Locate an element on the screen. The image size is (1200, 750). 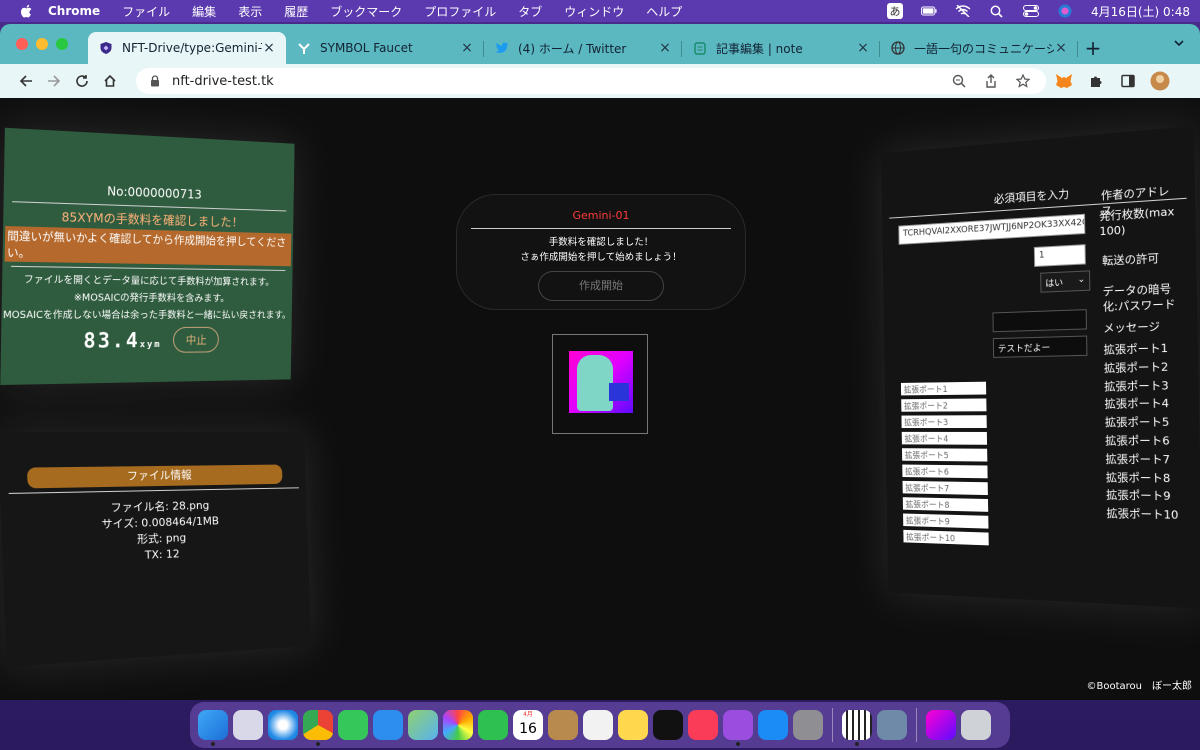
ext-port-label-1: 拡張ポート1 is located at coordinates (1136, 349).